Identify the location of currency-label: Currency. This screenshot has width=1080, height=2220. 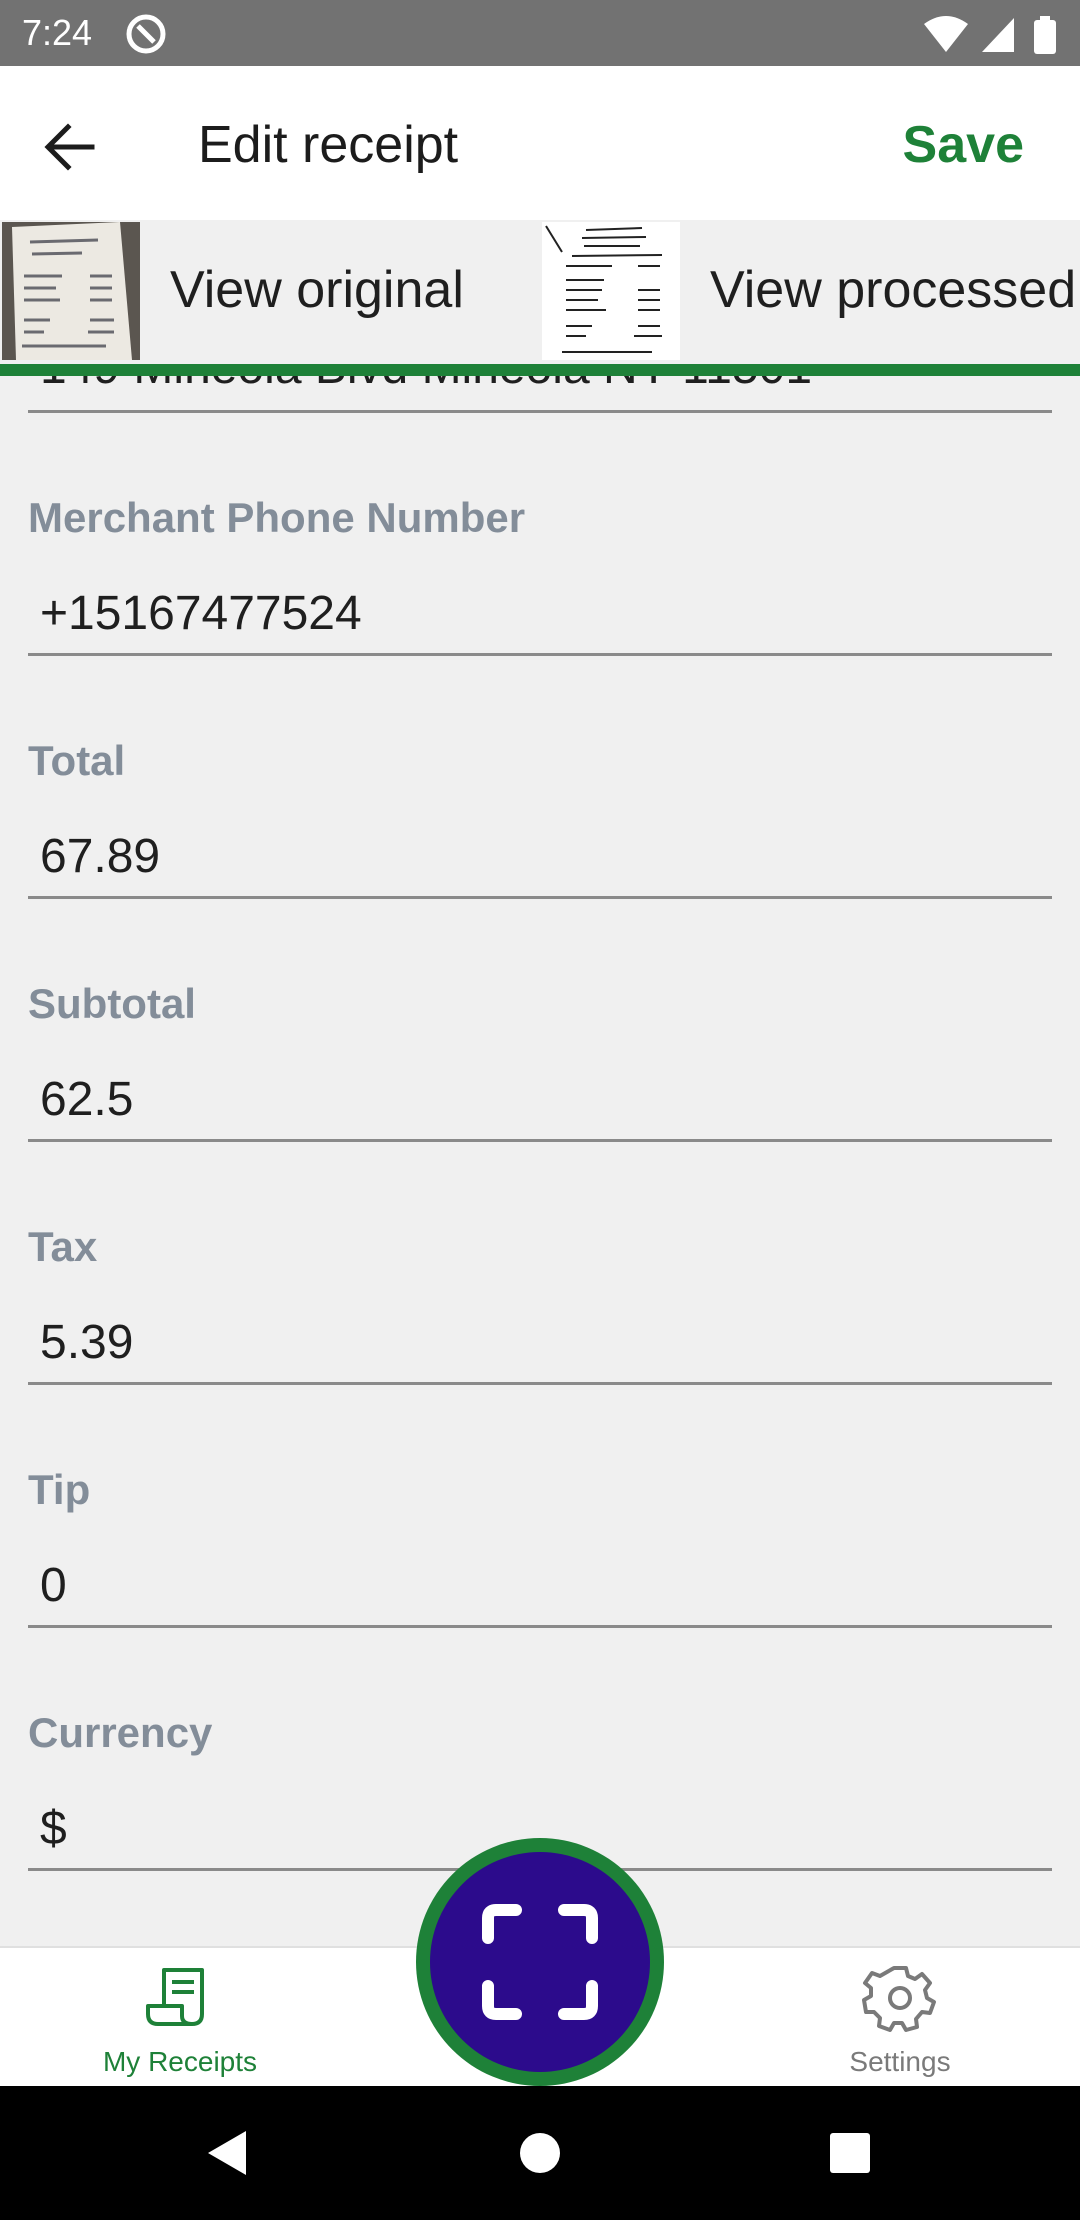
(120, 1732).